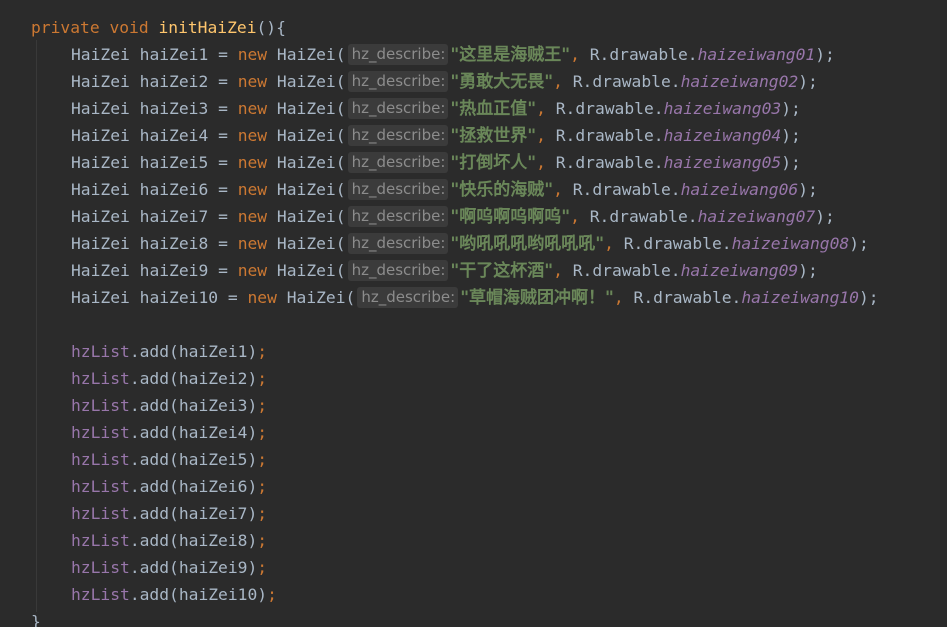 This screenshot has height=627, width=947. I want to click on add-argument: haiZei8, so click(213, 540).